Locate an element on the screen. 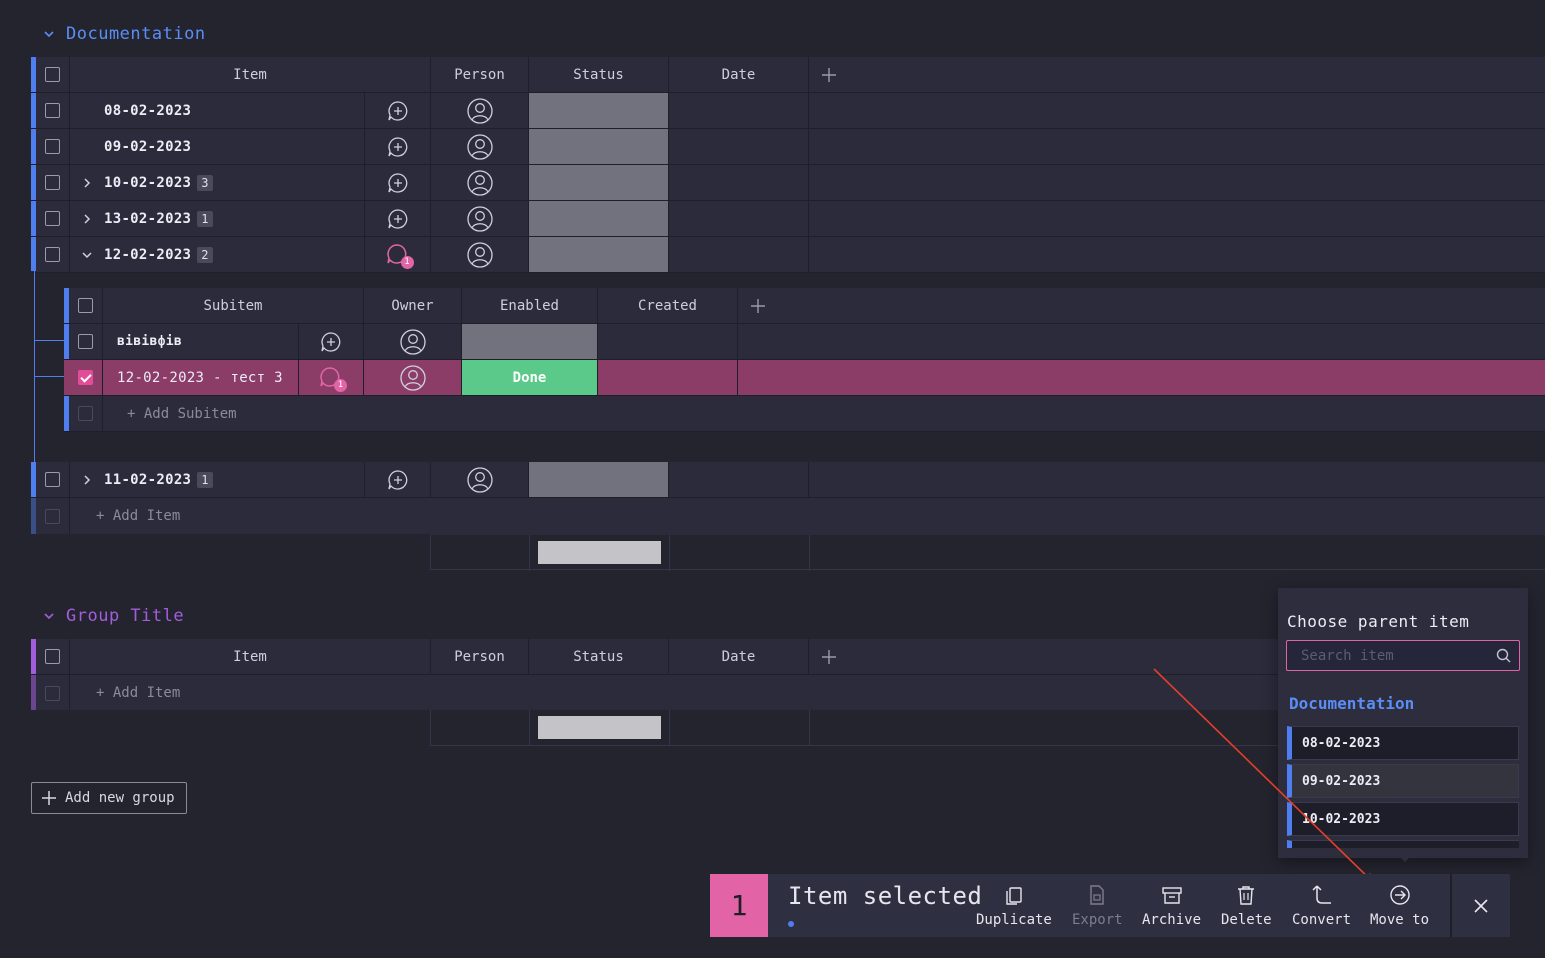  move-to-label: Move to is located at coordinates (1400, 920).